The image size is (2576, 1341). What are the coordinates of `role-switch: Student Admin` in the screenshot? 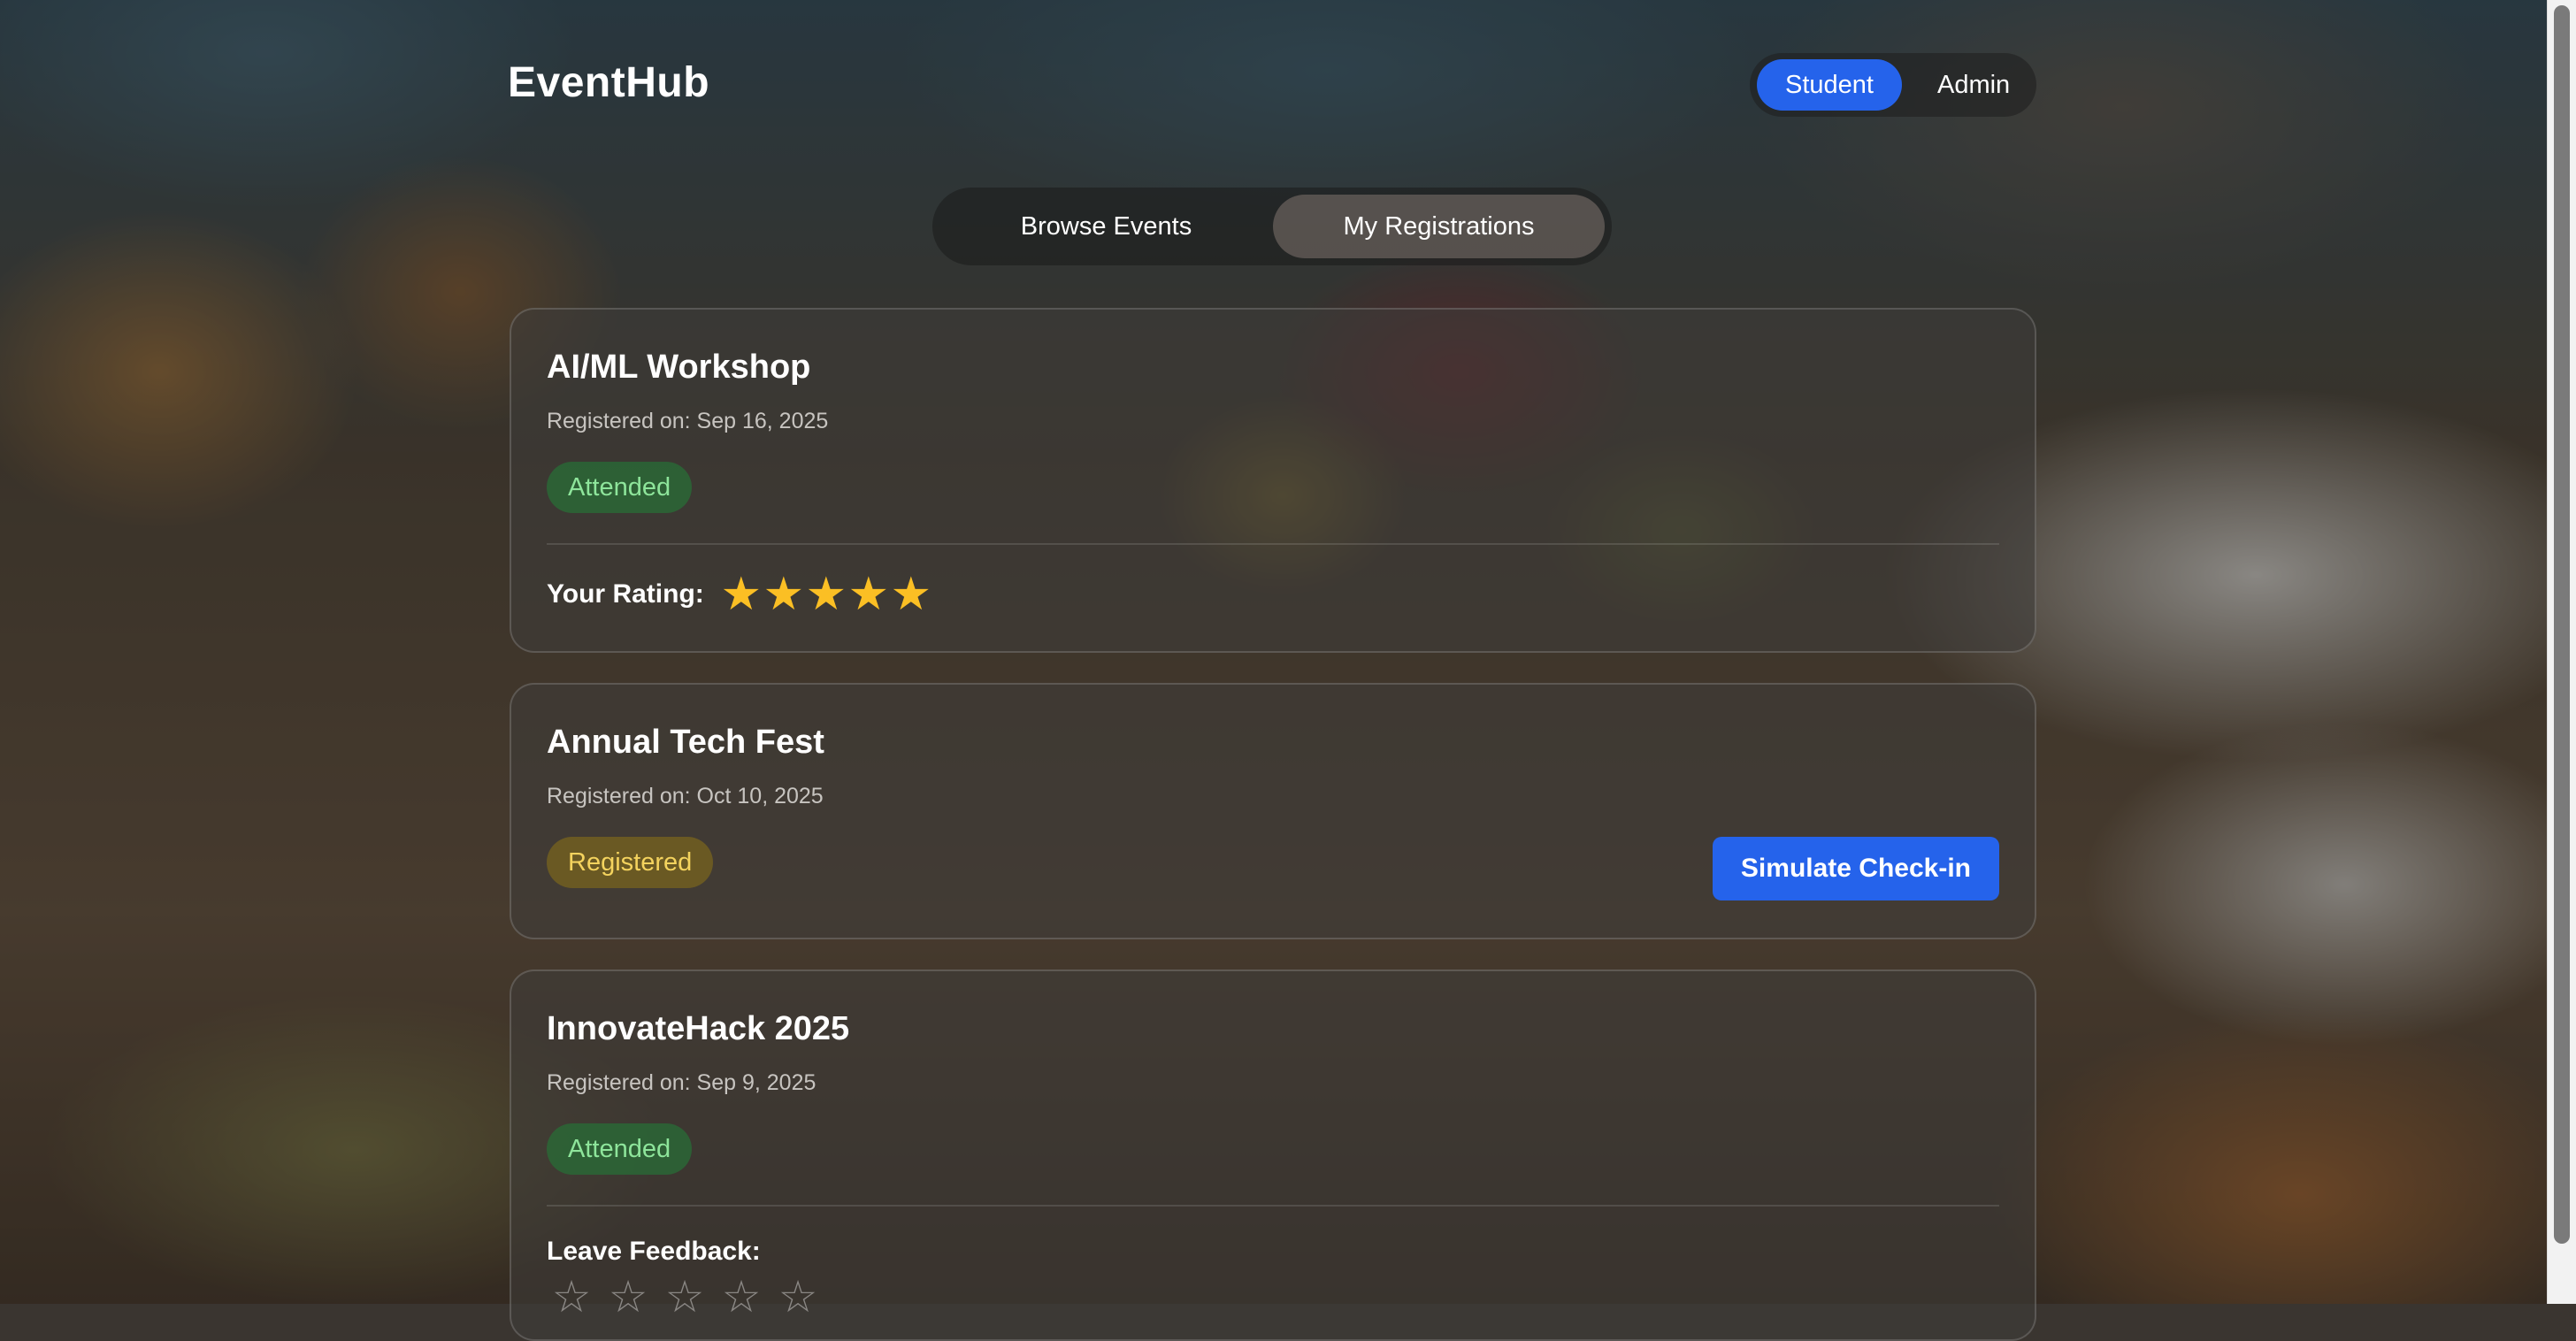 It's located at (1893, 85).